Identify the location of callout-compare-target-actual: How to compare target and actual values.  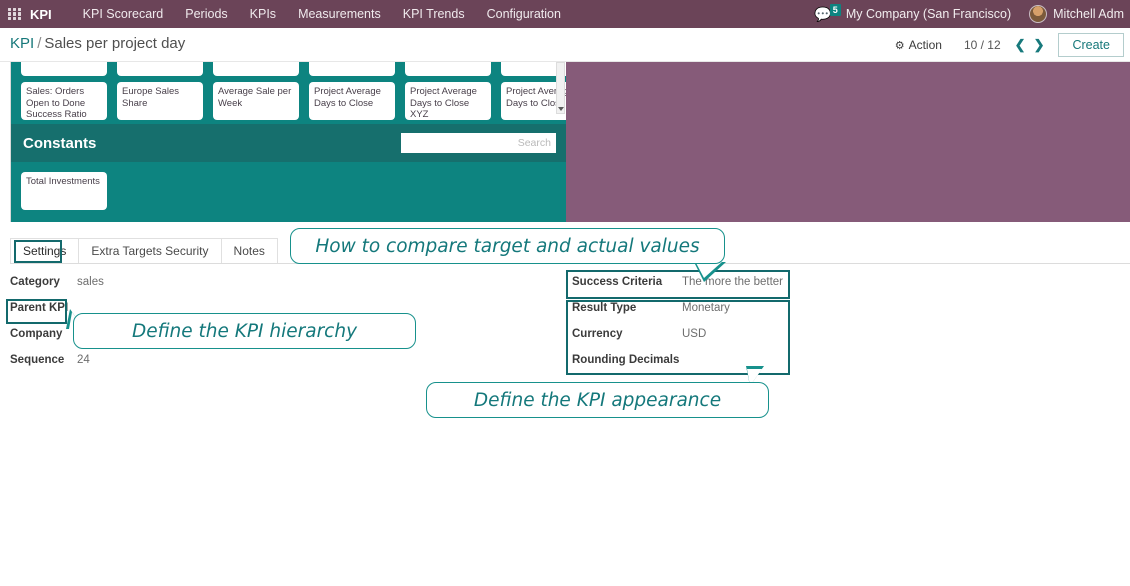
(507, 246).